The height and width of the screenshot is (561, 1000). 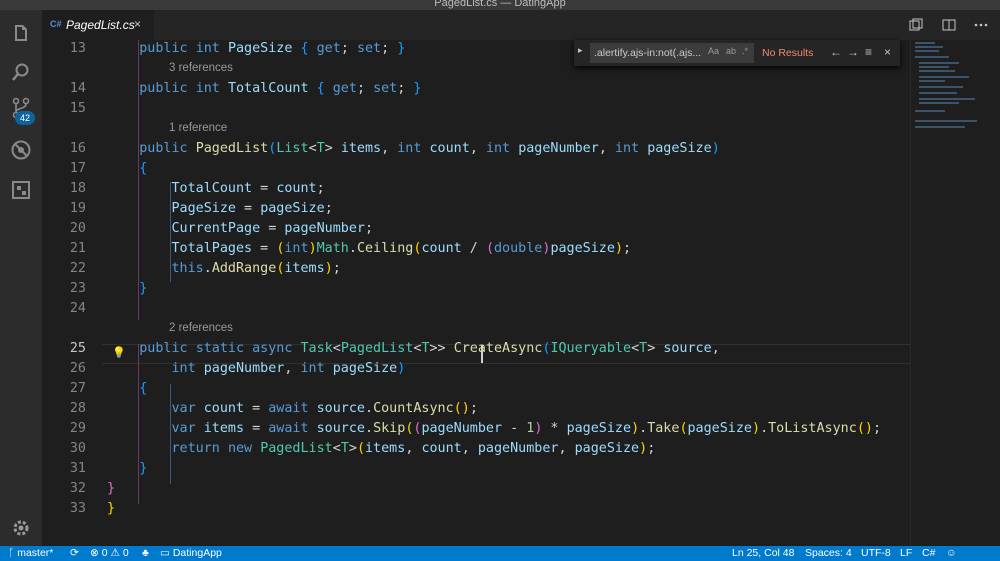 What do you see at coordinates (77, 308) in the screenshot?
I see `line-number: 24` at bounding box center [77, 308].